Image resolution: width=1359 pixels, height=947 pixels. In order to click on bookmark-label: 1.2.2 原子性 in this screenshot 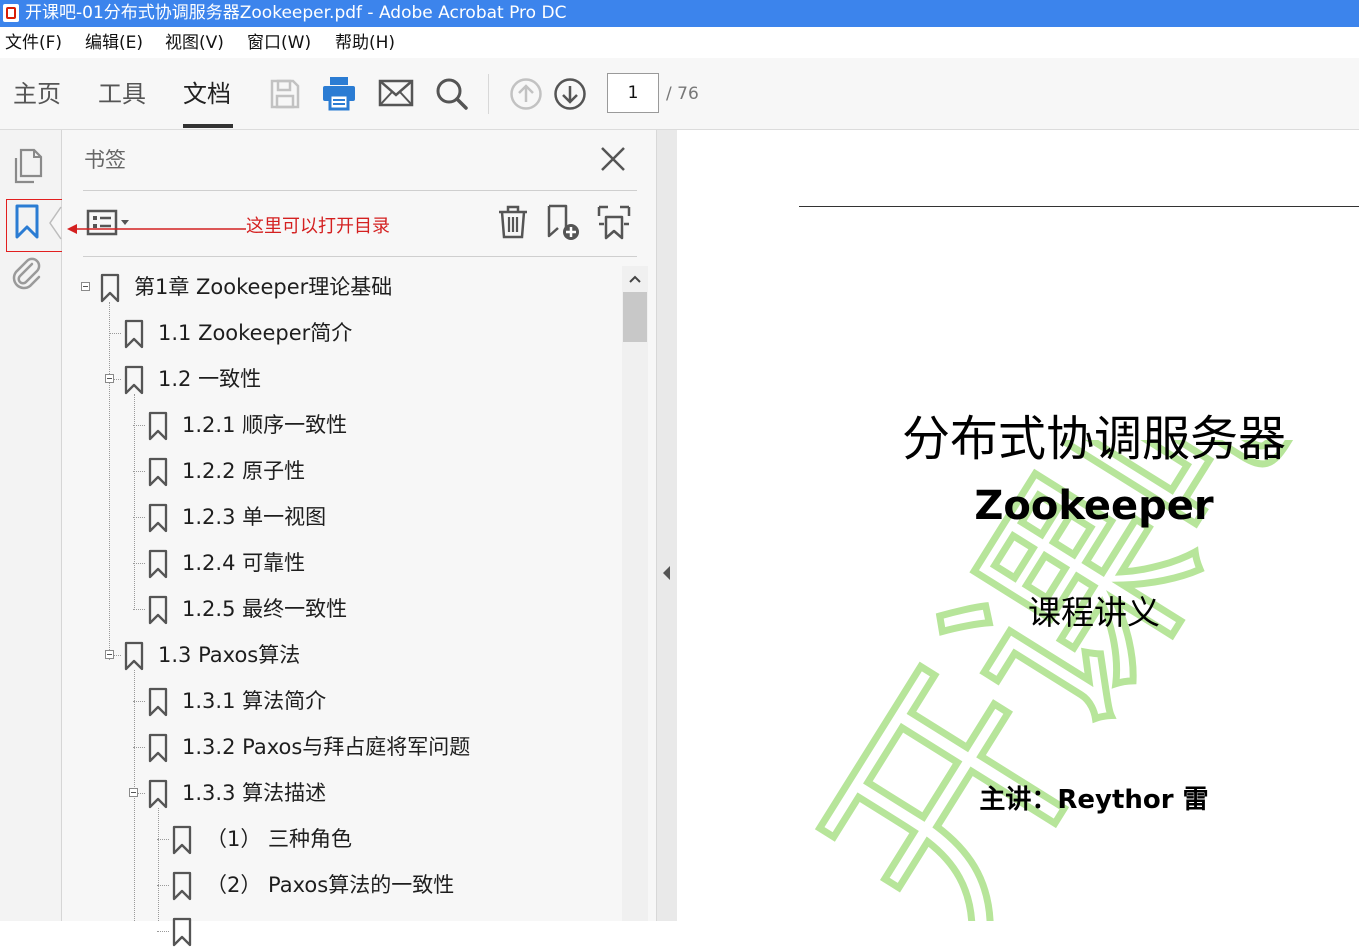, I will do `click(244, 471)`.